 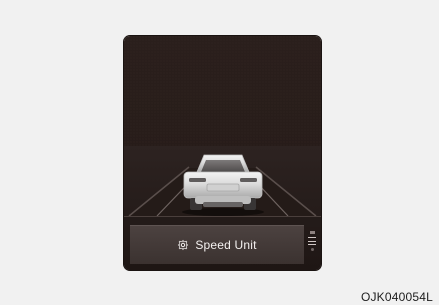 What do you see at coordinates (183, 245) in the screenshot?
I see `gear-icon` at bounding box center [183, 245].